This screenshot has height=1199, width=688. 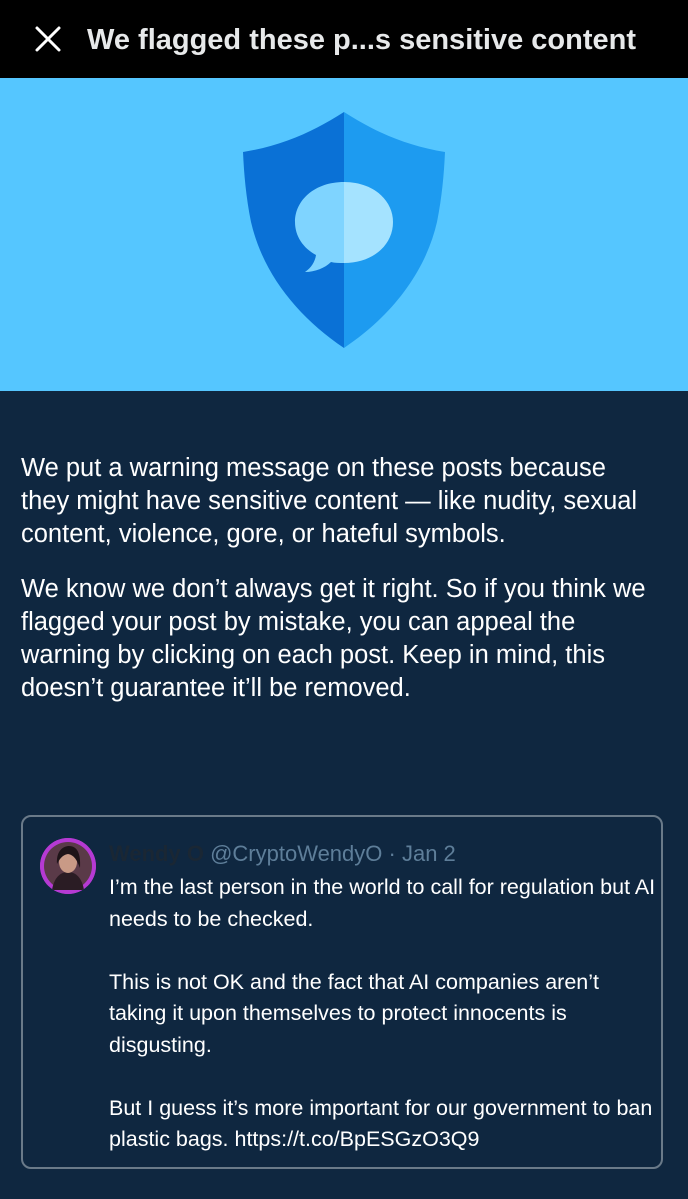 I want to click on close-icon, so click(x=48, y=39).